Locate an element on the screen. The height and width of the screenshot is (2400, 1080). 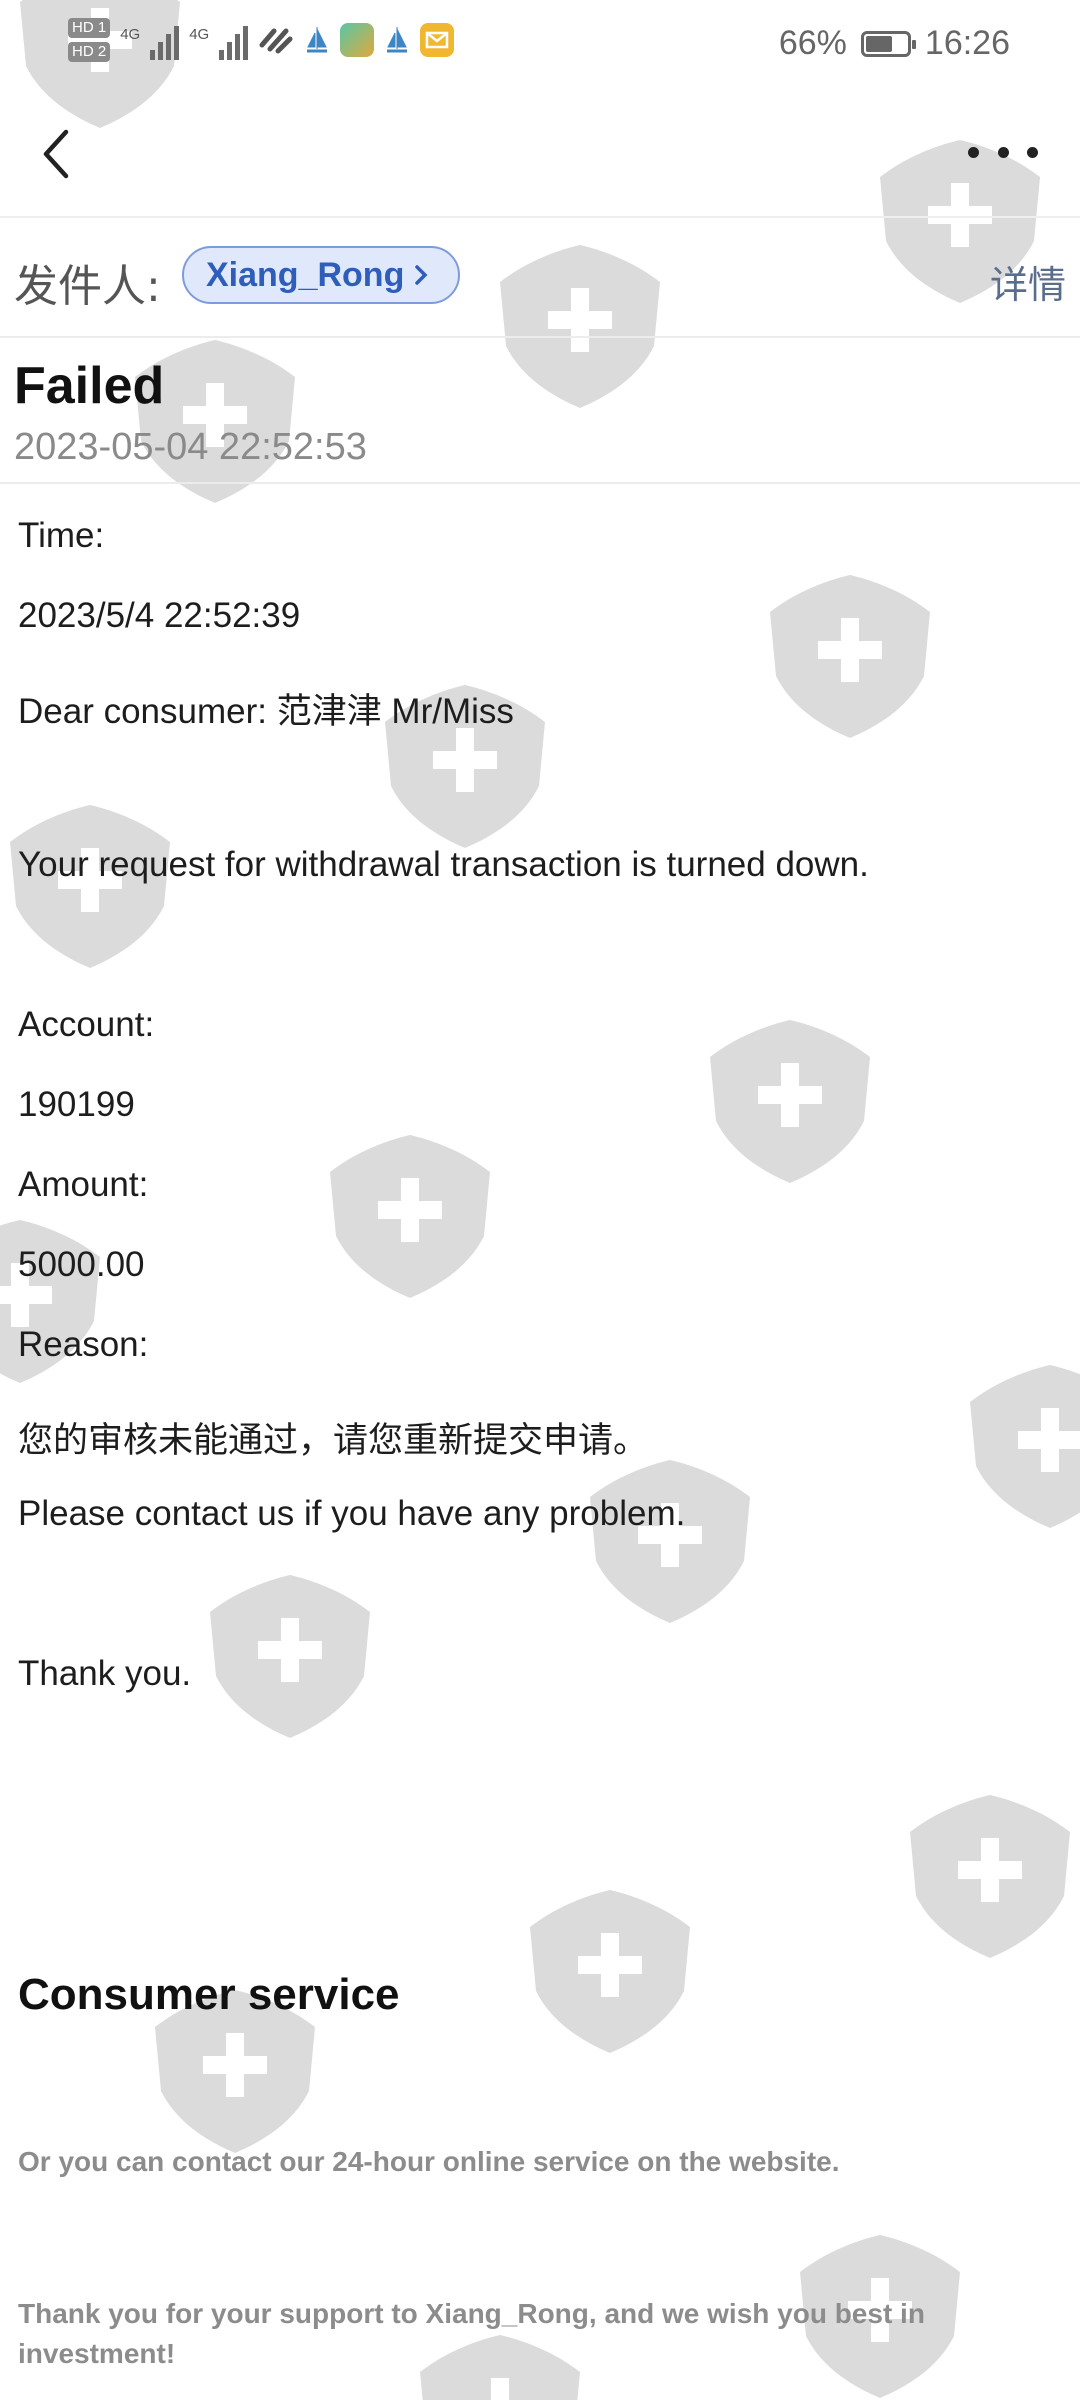
status-bar-right: 66% 16:26 is located at coordinates (894, 43).